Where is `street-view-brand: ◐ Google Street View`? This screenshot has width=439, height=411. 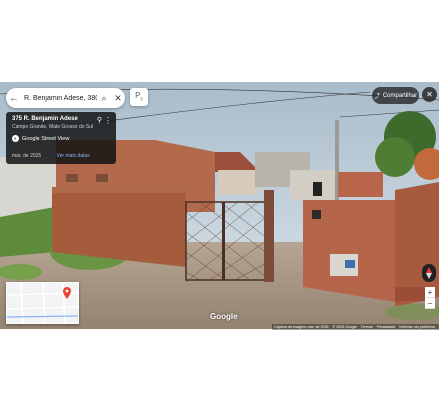 street-view-brand: ◐ Google Street View is located at coordinates (61, 138).